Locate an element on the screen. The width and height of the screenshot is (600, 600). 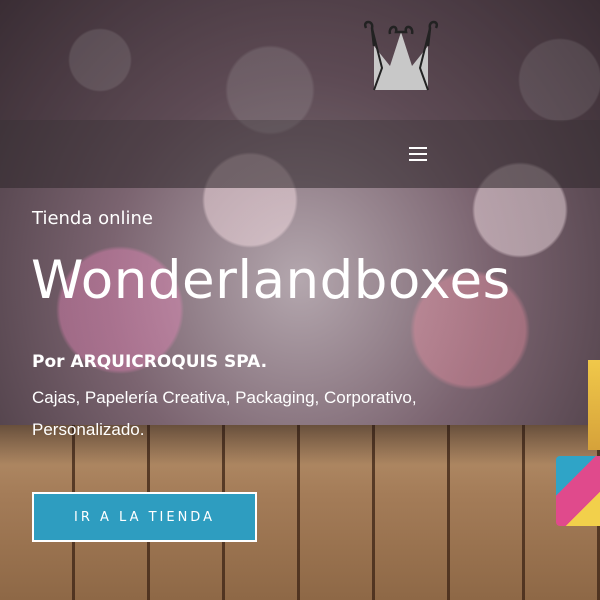
crown-icon is located at coordinates (401, 55).